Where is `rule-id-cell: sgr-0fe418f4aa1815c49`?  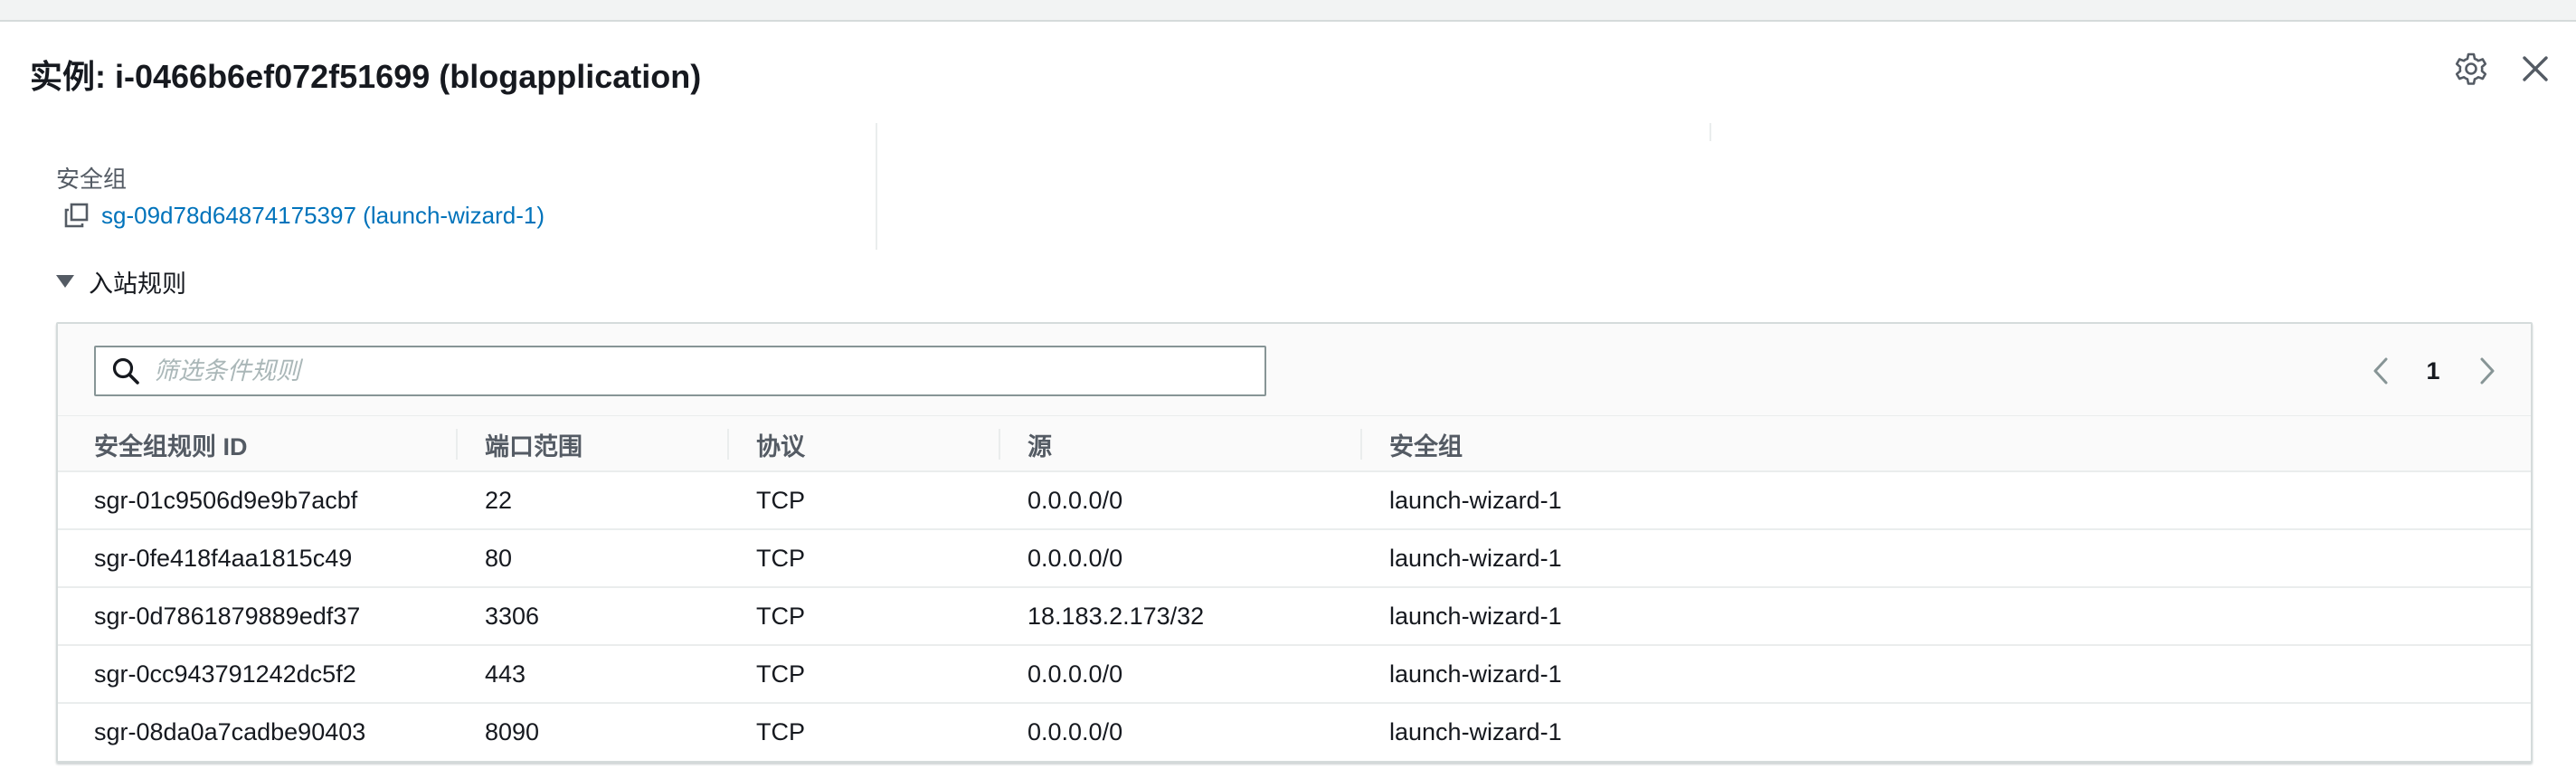 rule-id-cell: sgr-0fe418f4aa1815c49 is located at coordinates (224, 558).